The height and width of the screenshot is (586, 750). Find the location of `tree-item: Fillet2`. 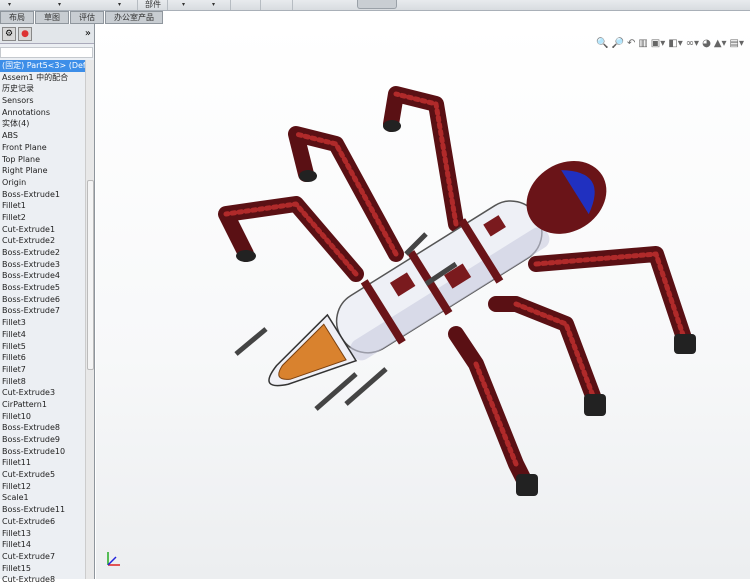

tree-item: Fillet2 is located at coordinates (42, 218).